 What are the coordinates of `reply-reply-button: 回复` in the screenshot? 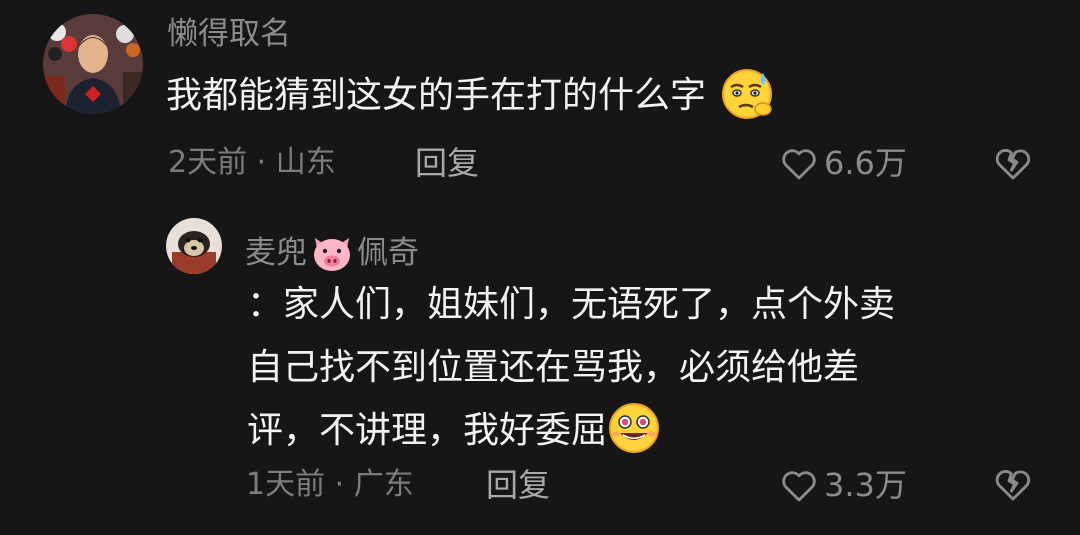 It's located at (518, 485).